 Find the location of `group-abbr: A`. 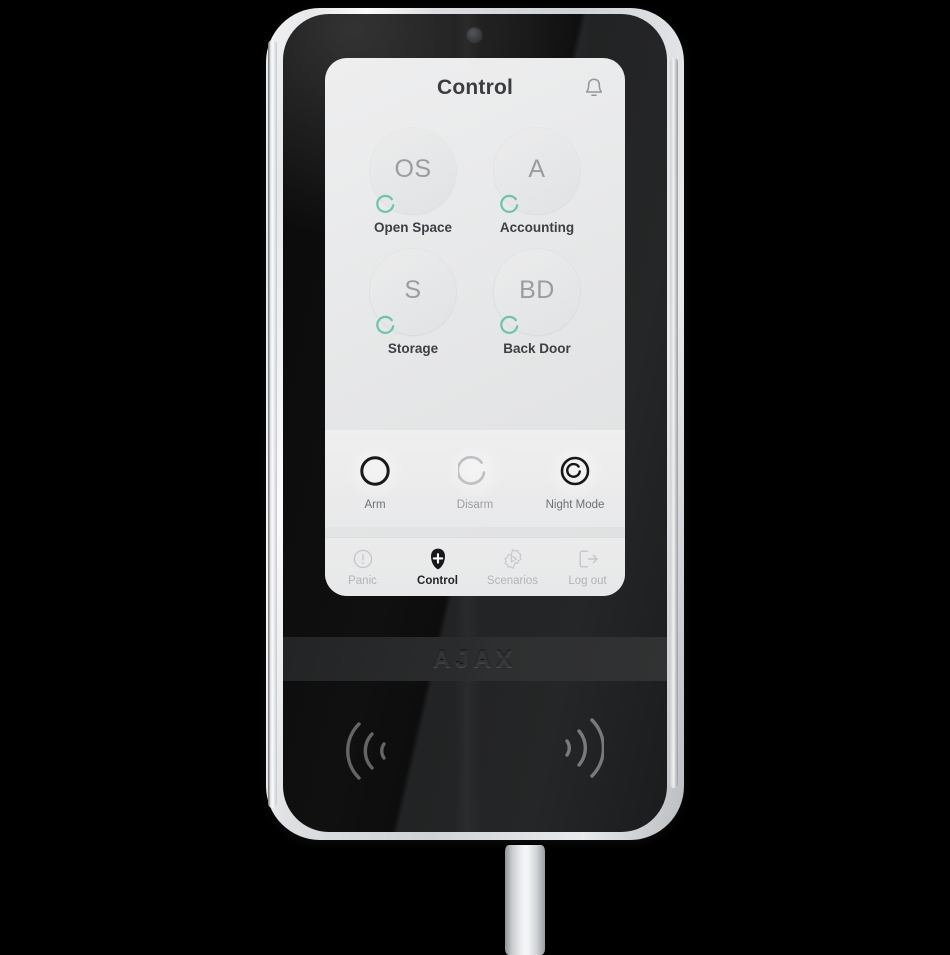

group-abbr: A is located at coordinates (537, 168).